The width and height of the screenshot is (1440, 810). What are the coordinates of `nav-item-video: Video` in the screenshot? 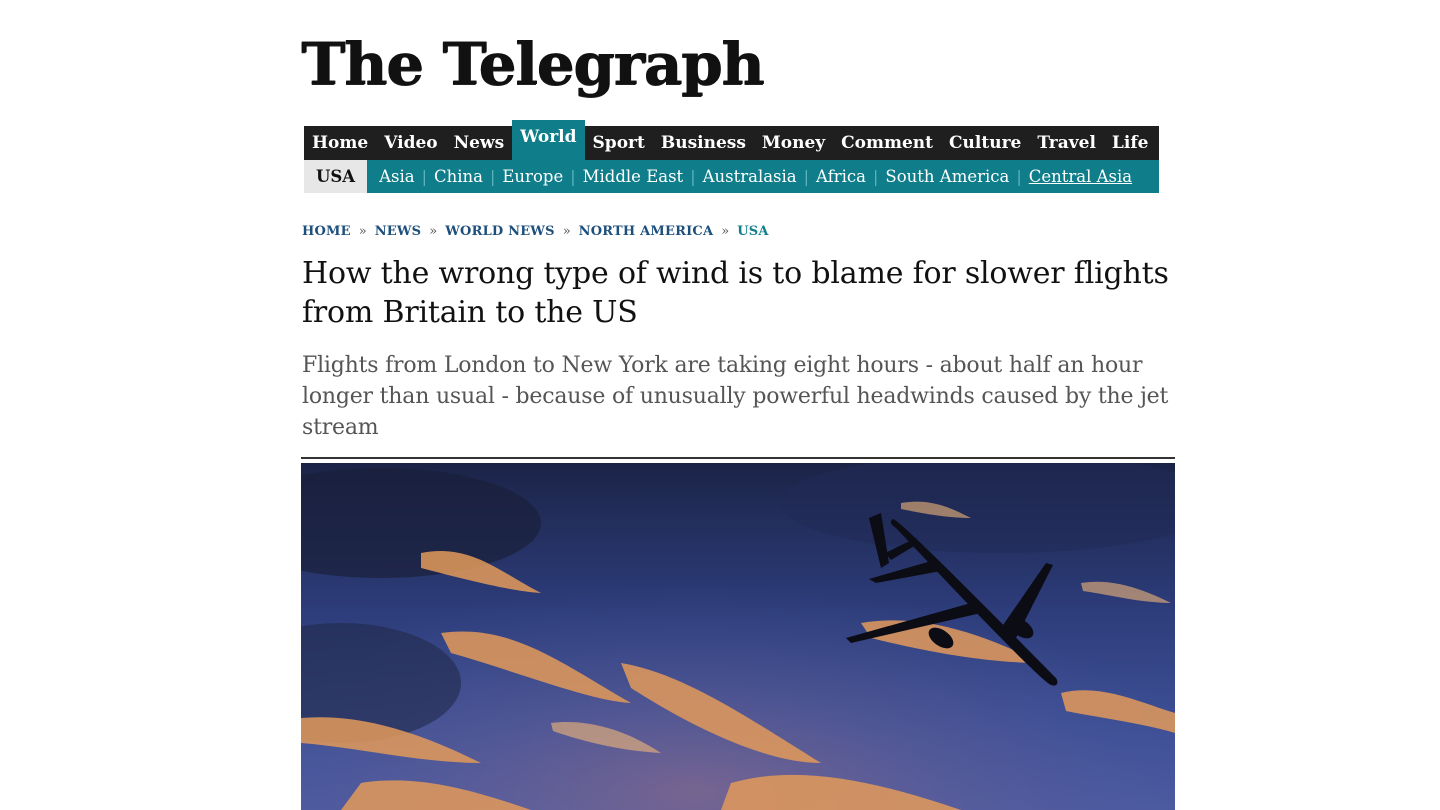 It's located at (410, 143).